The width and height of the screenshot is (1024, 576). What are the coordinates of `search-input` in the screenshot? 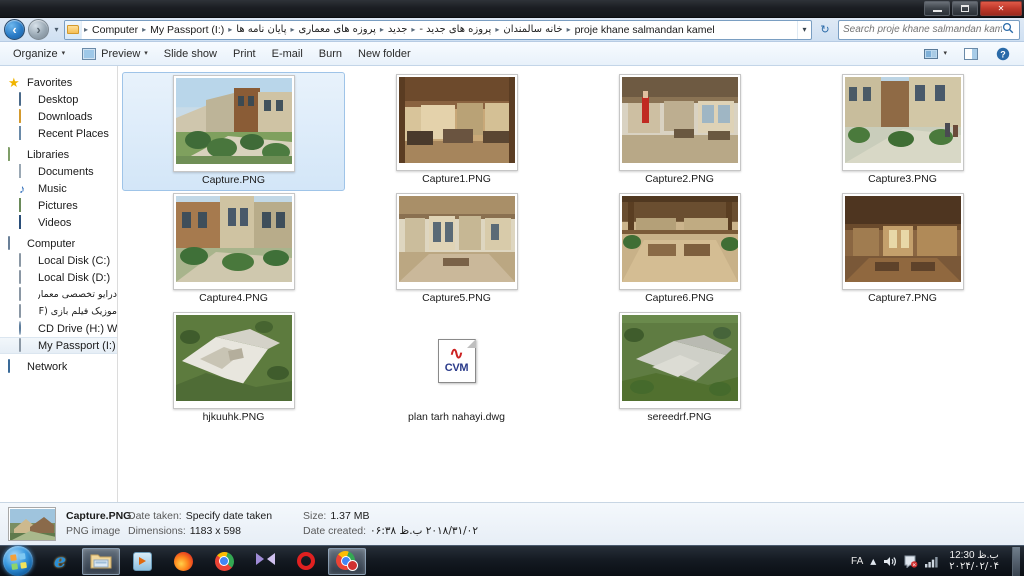 It's located at (922, 29).